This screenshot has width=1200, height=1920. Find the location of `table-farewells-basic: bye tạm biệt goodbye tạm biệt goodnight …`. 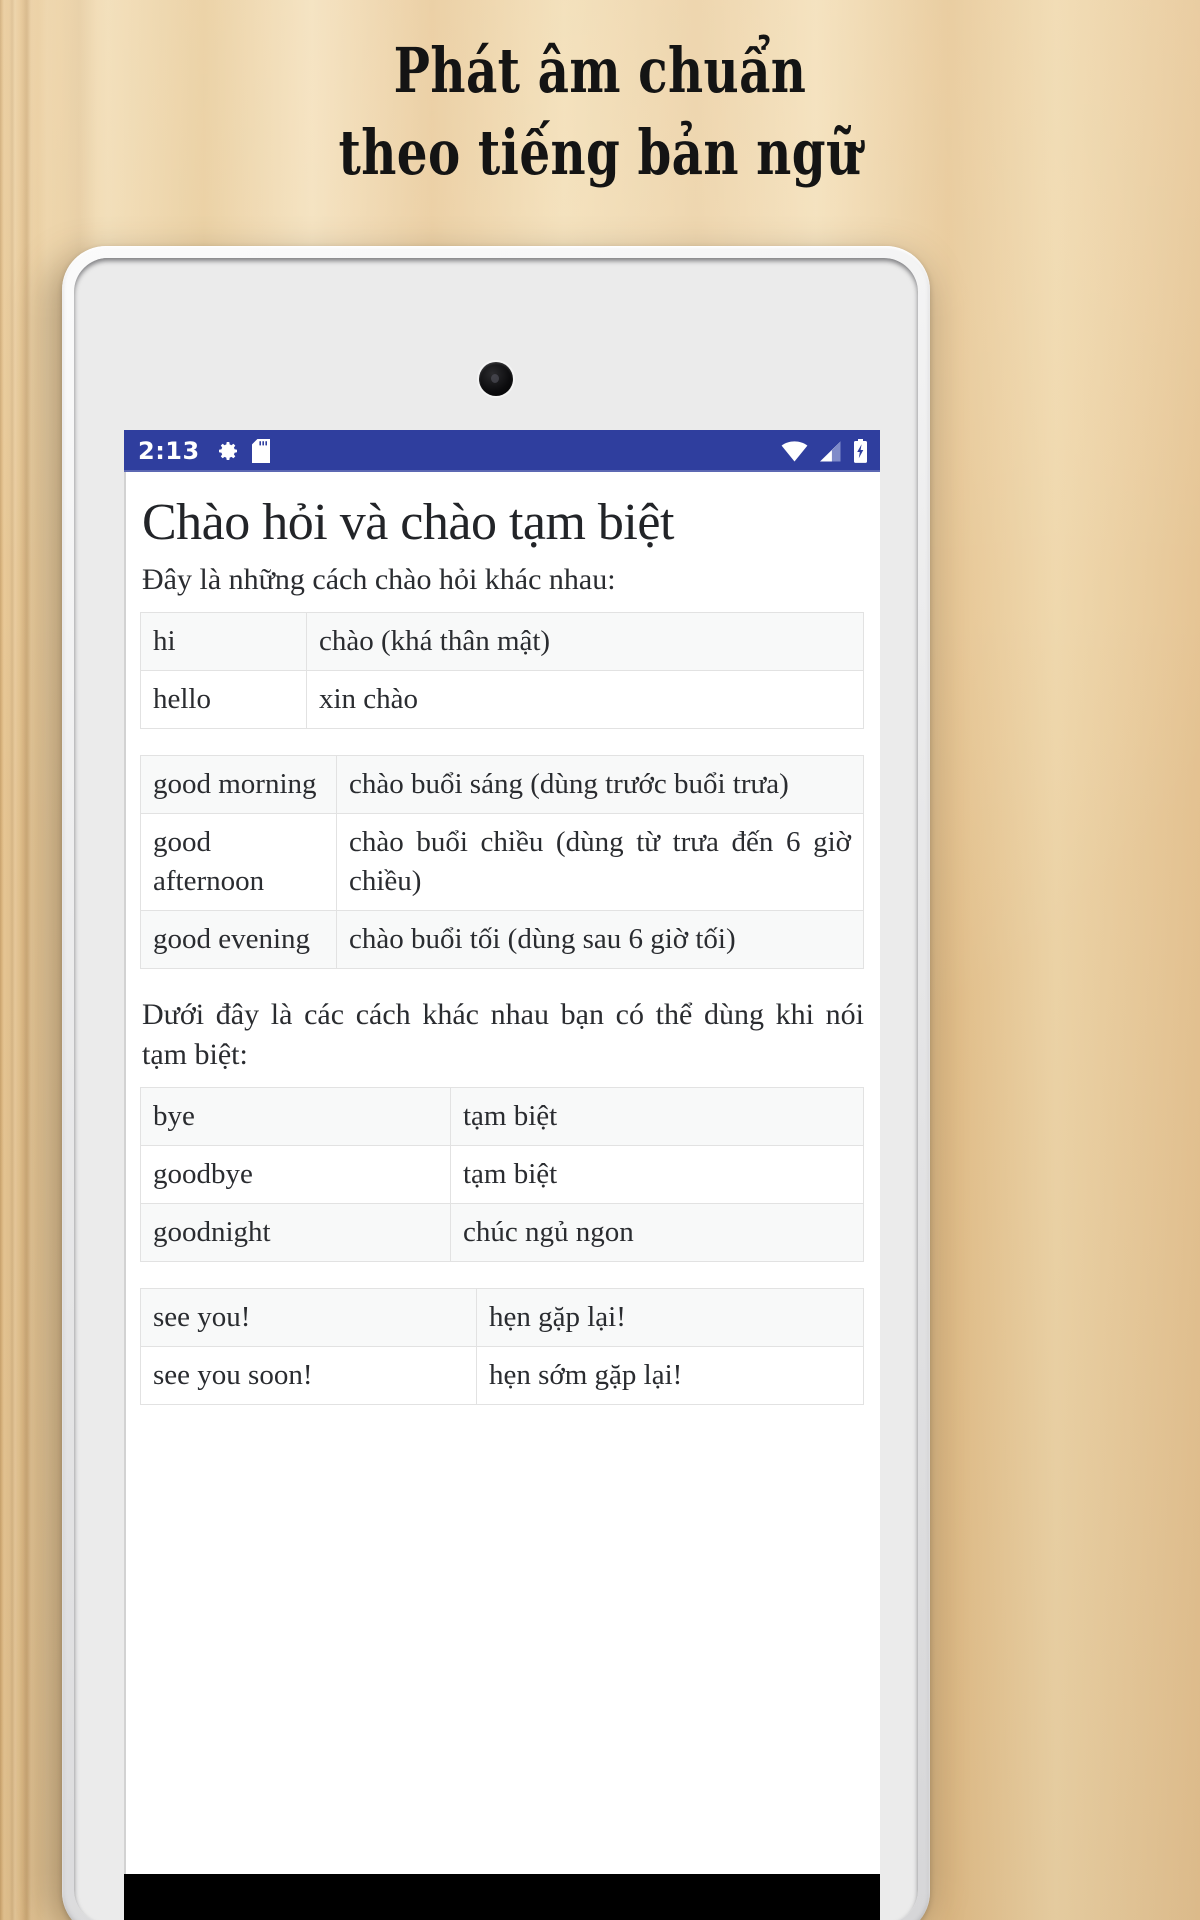

table-farewells-basic: bye tạm biệt goodbye tạm biệt goodnight … is located at coordinates (502, 1174).